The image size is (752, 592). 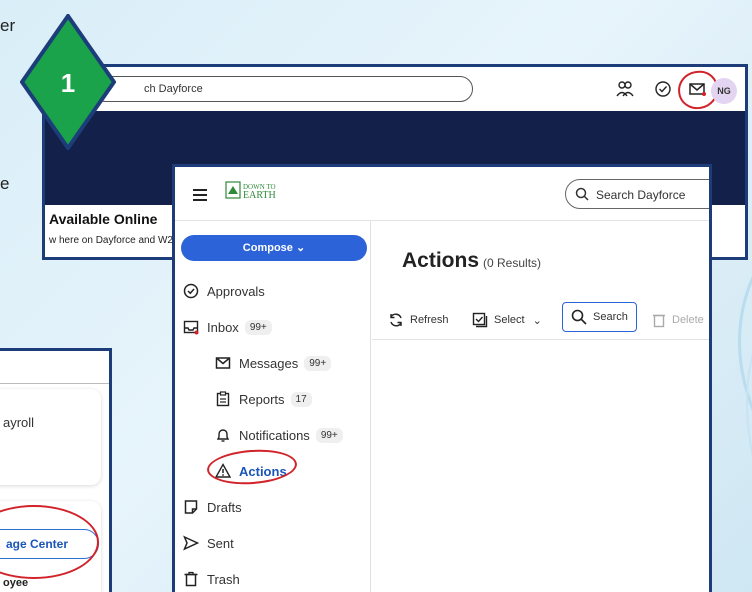 What do you see at coordinates (258, 327) in the screenshot?
I see `inbox-count: 99+` at bounding box center [258, 327].